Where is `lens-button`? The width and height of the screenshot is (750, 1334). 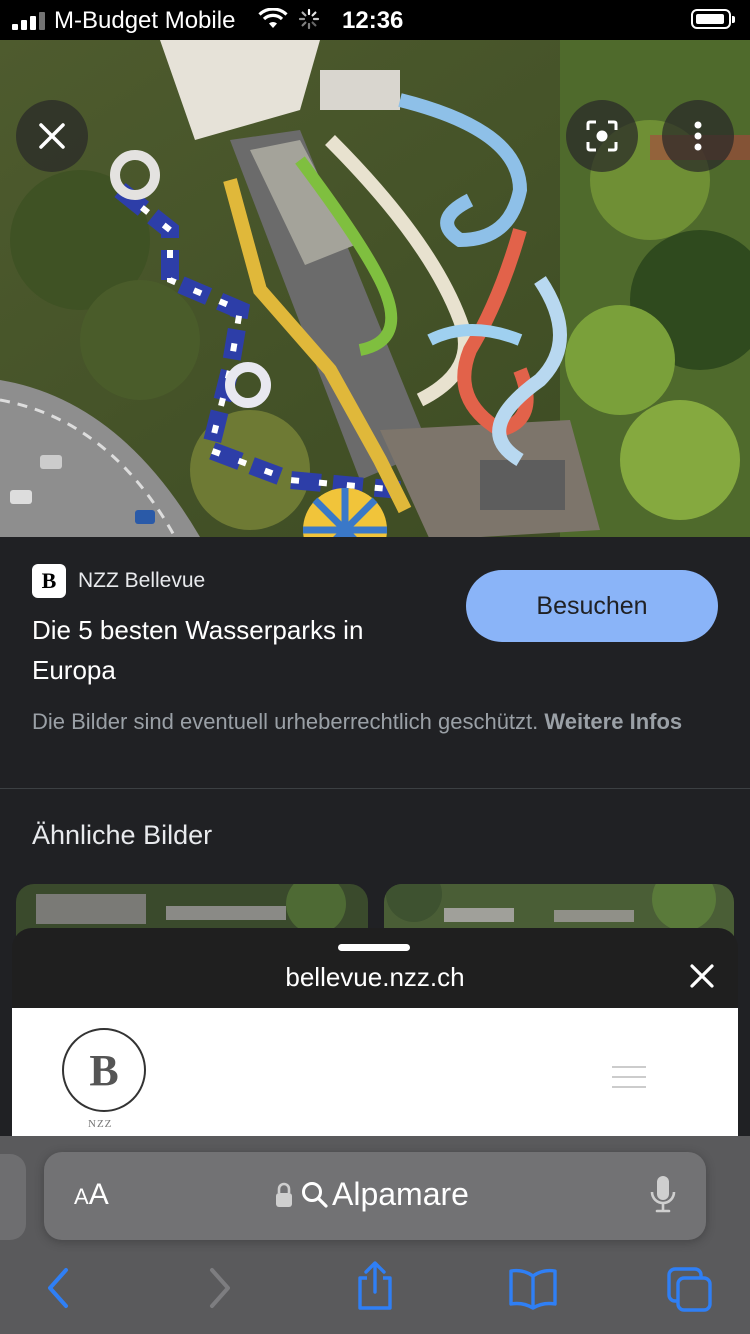
lens-button is located at coordinates (602, 136).